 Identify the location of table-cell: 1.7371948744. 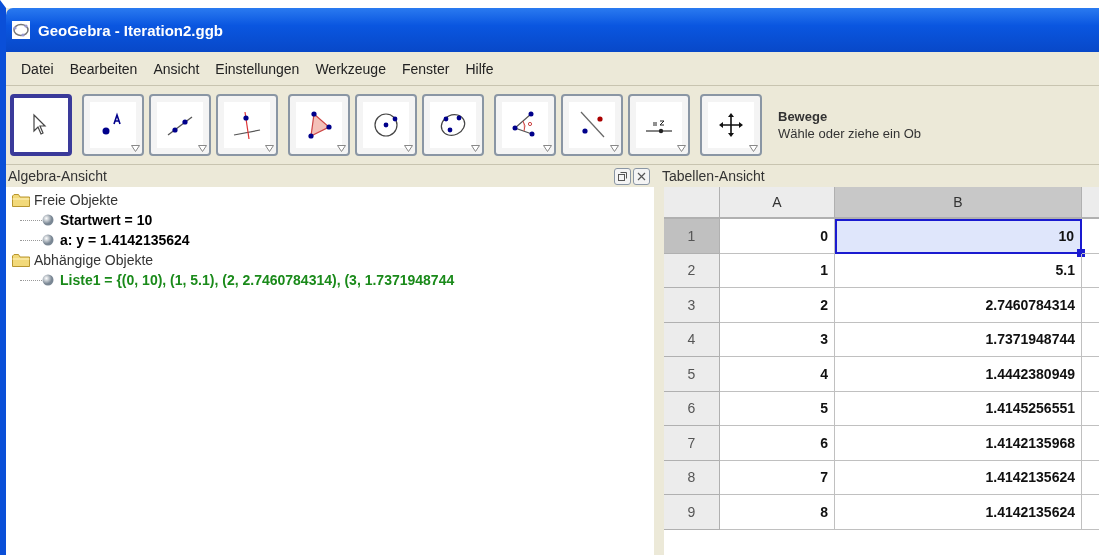
(958, 339).